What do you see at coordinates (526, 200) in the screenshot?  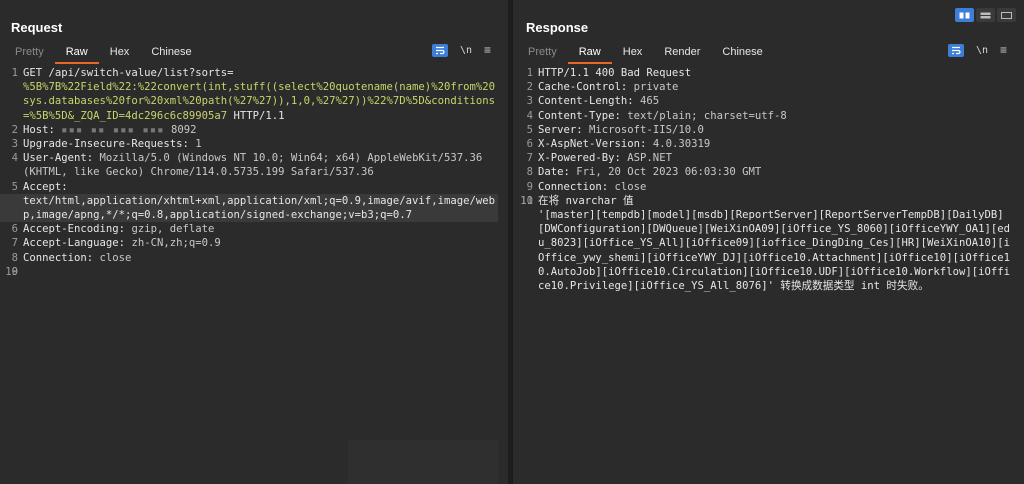 I see `line-number: 11` at bounding box center [526, 200].